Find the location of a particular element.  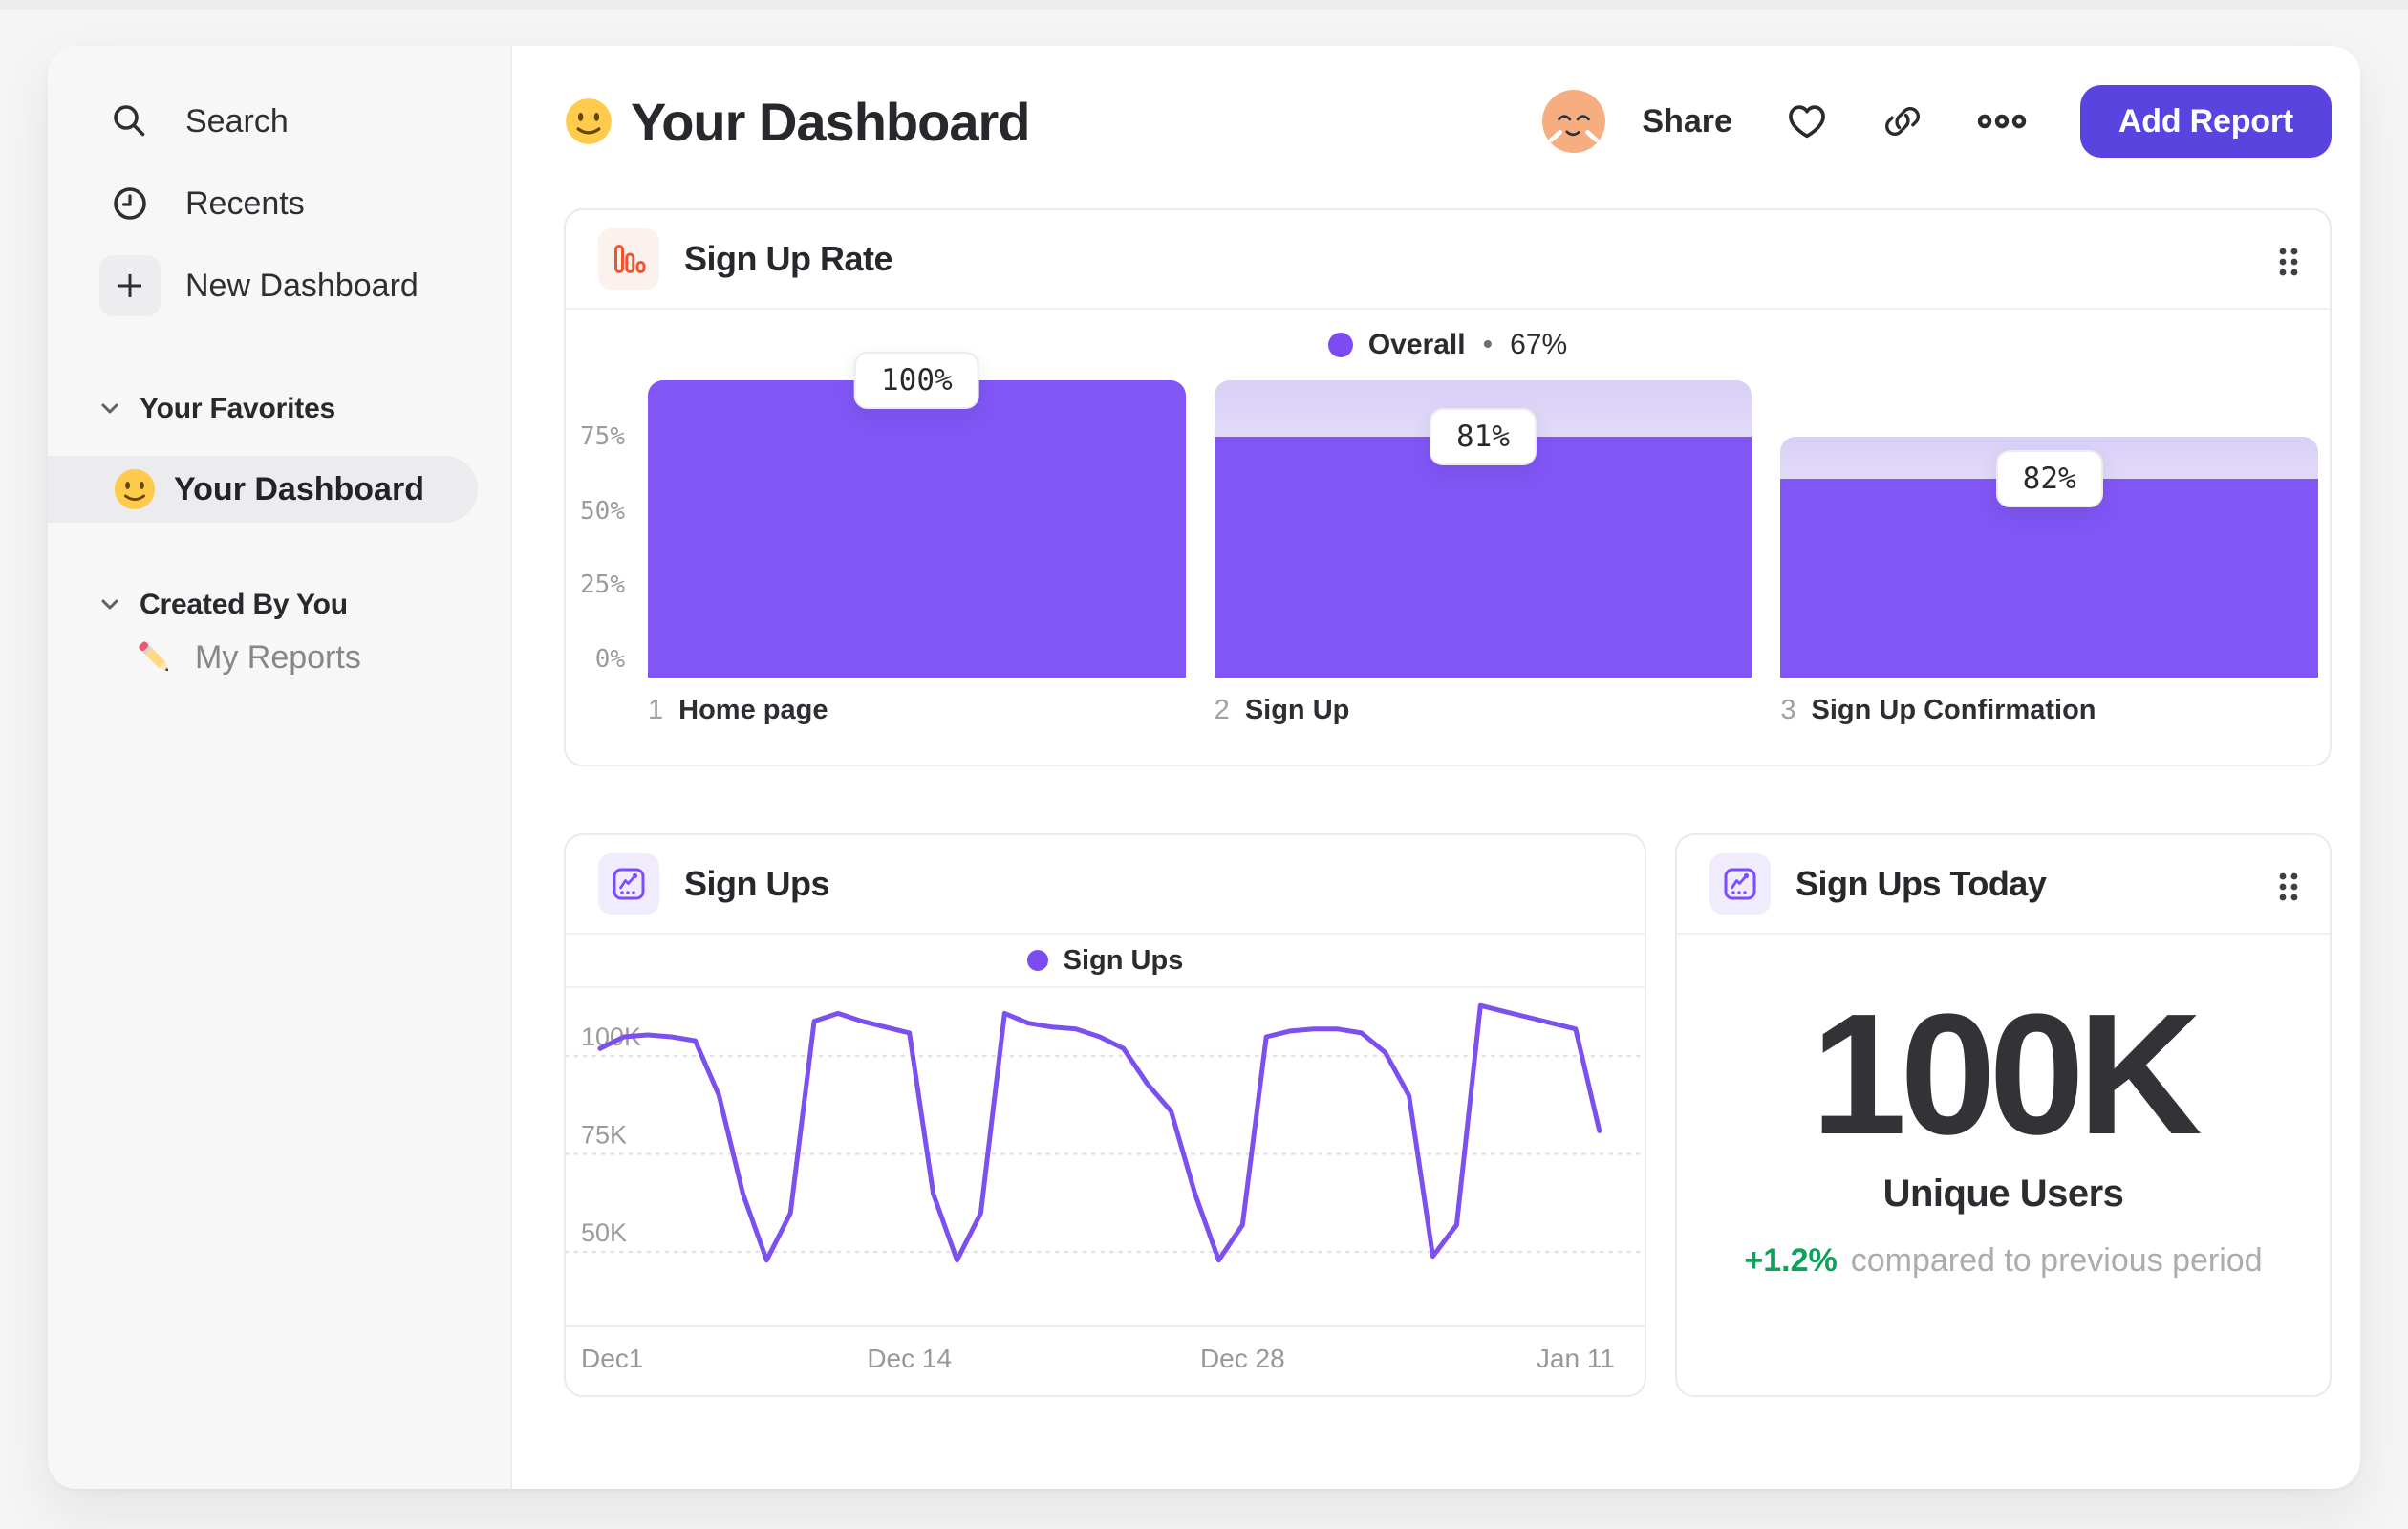

sidebar-section-your-favorites: Your Favorites is located at coordinates (279, 409).